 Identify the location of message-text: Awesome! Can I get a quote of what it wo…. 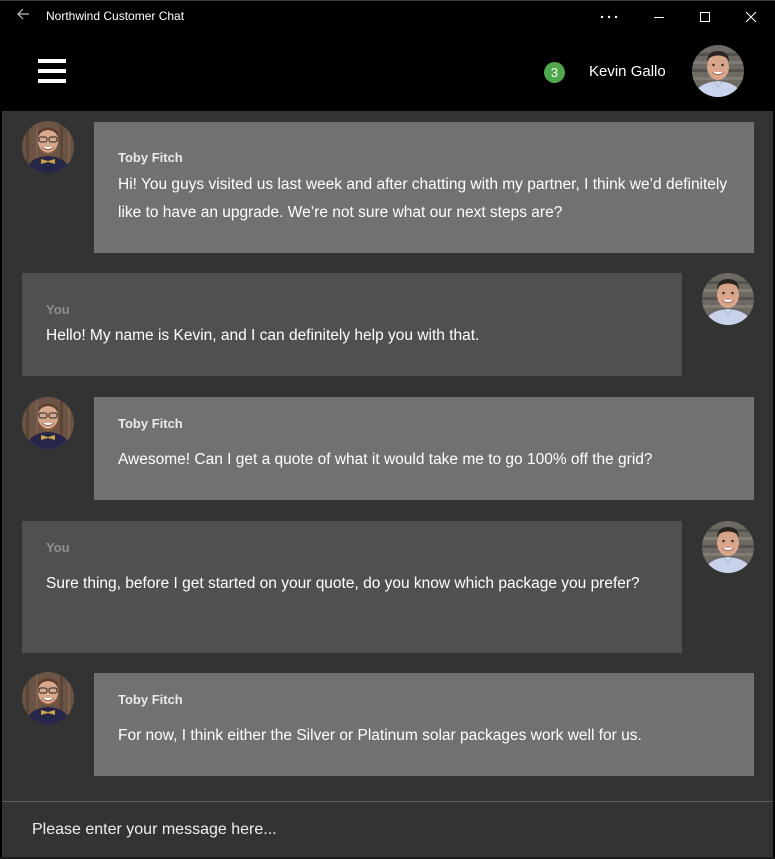
(385, 459).